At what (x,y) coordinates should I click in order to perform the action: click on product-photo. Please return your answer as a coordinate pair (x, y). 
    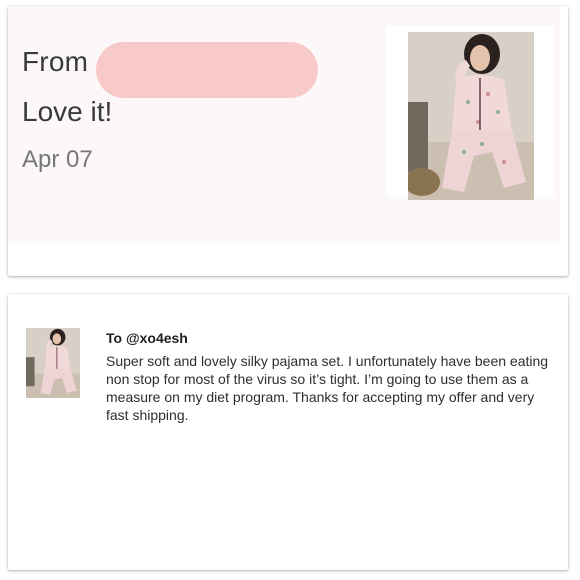
    Looking at the image, I should click on (471, 116).